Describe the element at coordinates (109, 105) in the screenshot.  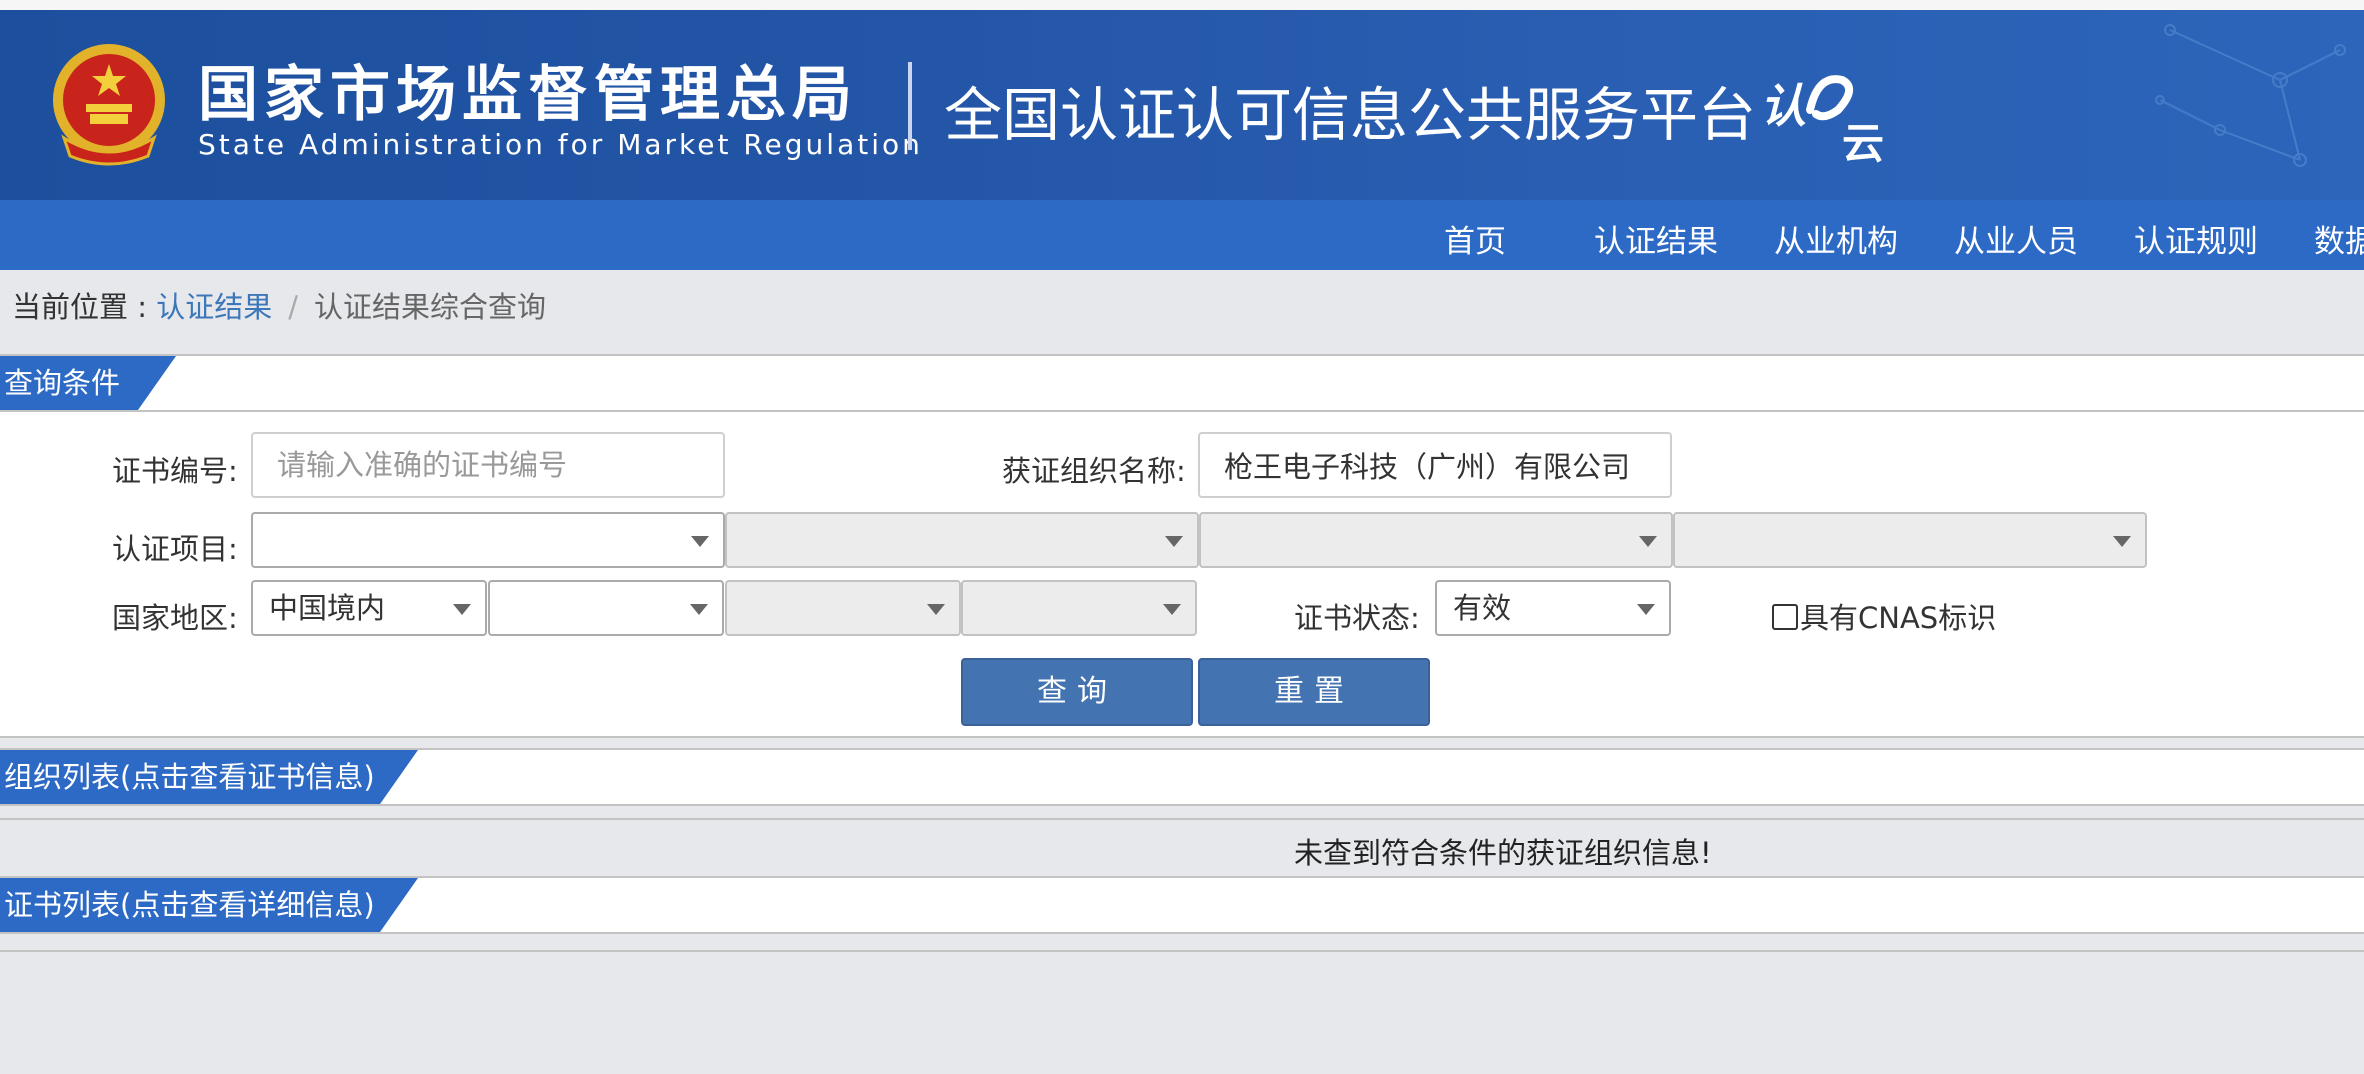
I see `national-emblem-icon` at that location.